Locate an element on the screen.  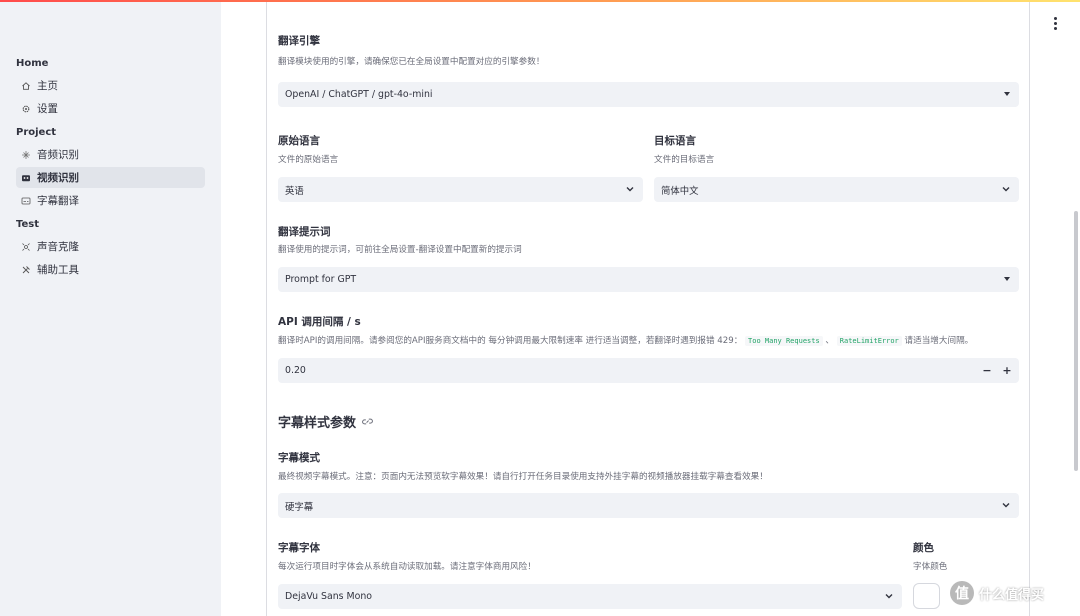
link-icon is located at coordinates (367, 421).